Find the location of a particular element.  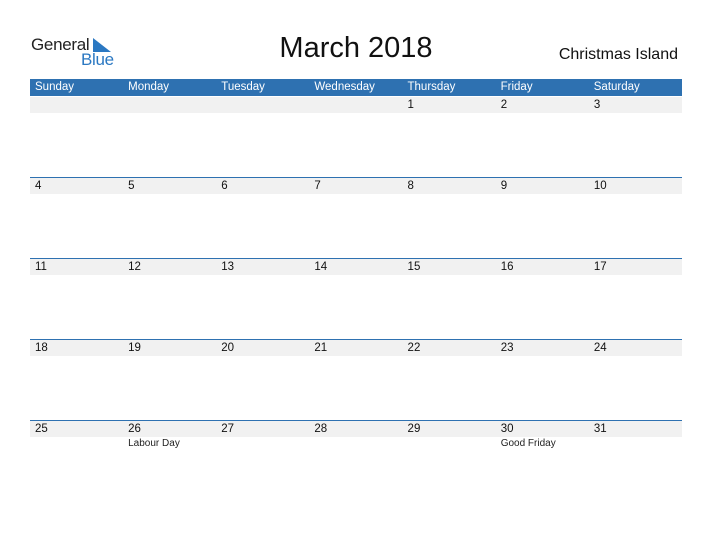

day-number: 15 is located at coordinates (414, 267).